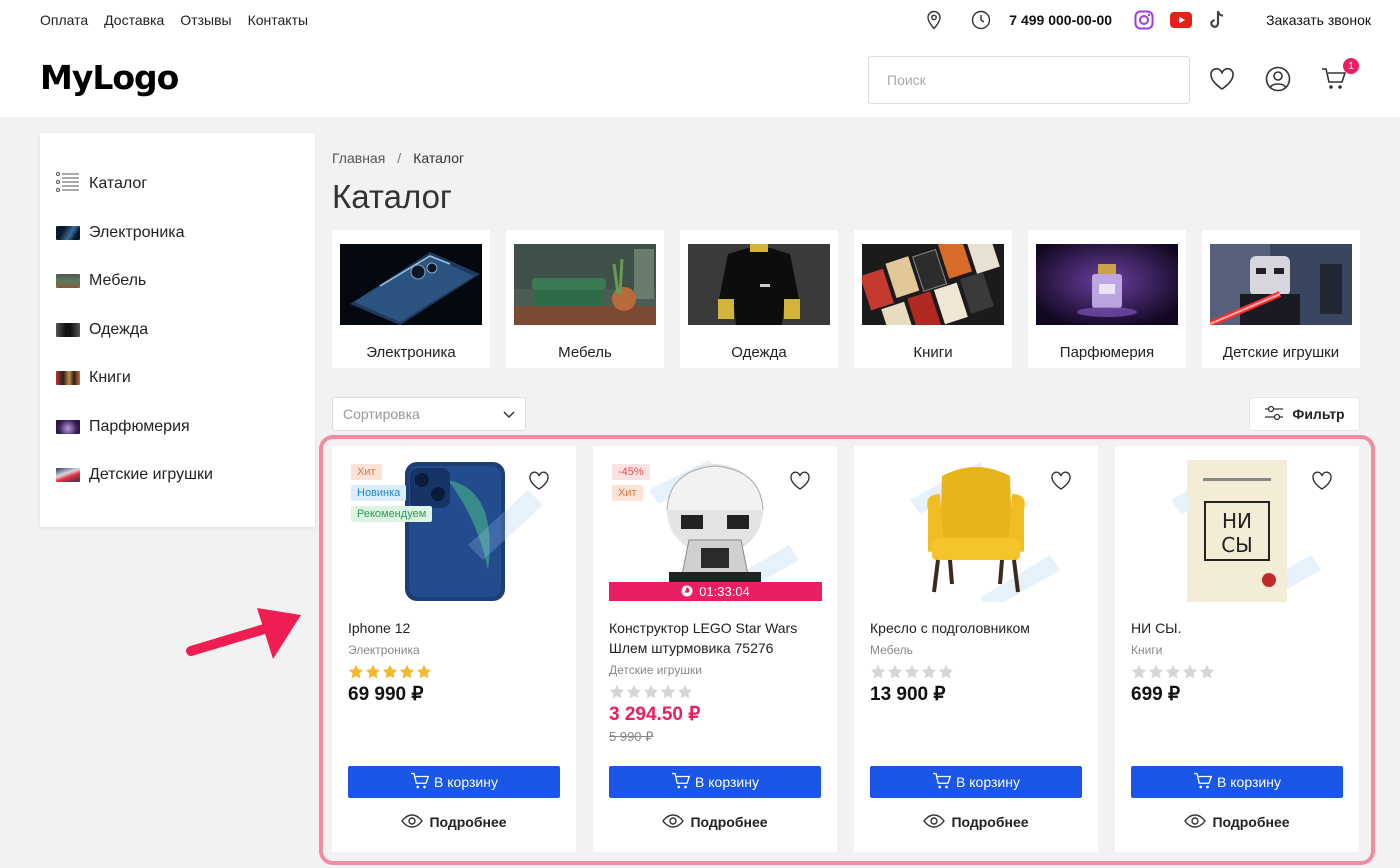 The height and width of the screenshot is (868, 1400). I want to click on list-icon, so click(68, 184).